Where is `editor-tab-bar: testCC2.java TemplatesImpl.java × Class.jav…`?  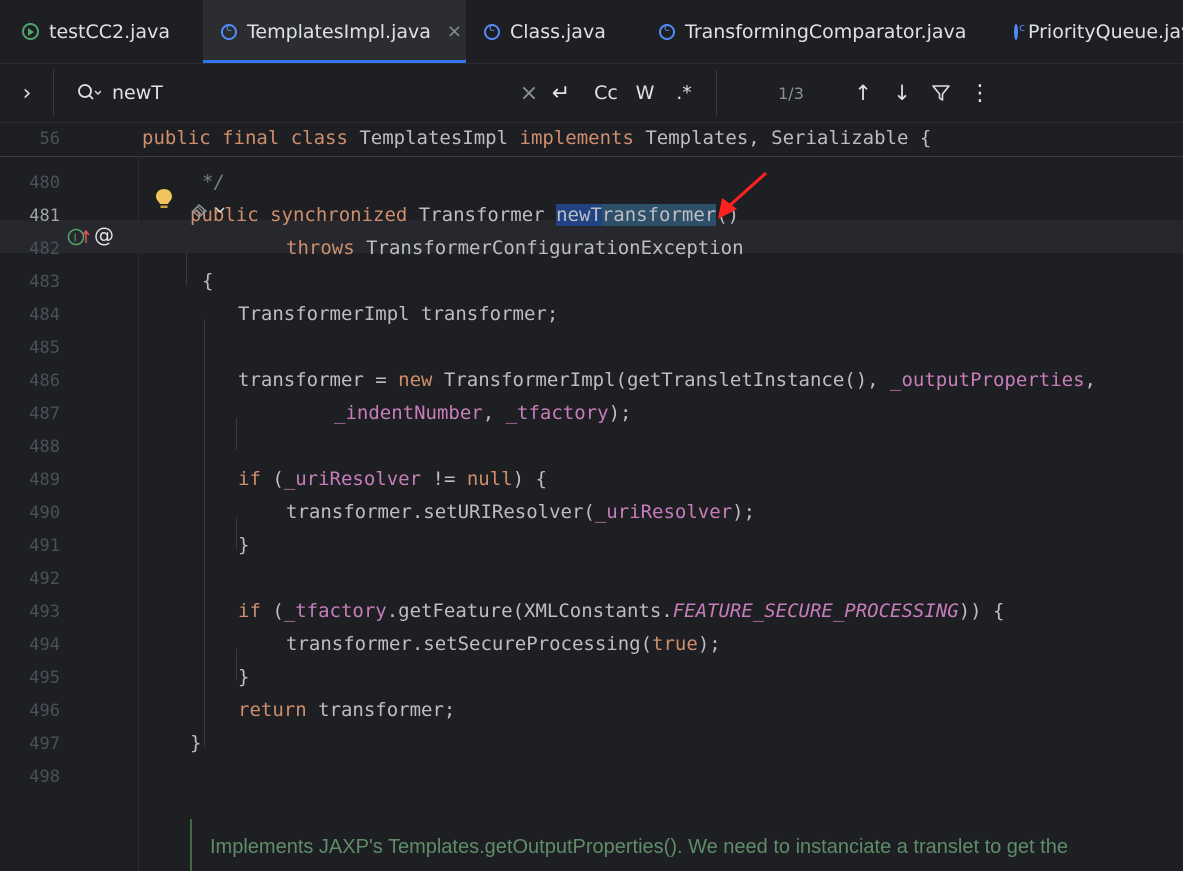 editor-tab-bar: testCC2.java TemplatesImpl.java × Class.jav… is located at coordinates (591, 32).